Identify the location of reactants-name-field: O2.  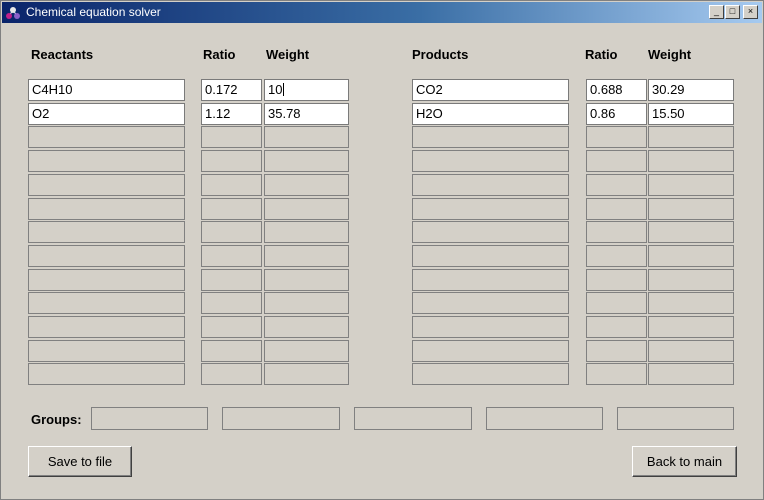
(106, 114).